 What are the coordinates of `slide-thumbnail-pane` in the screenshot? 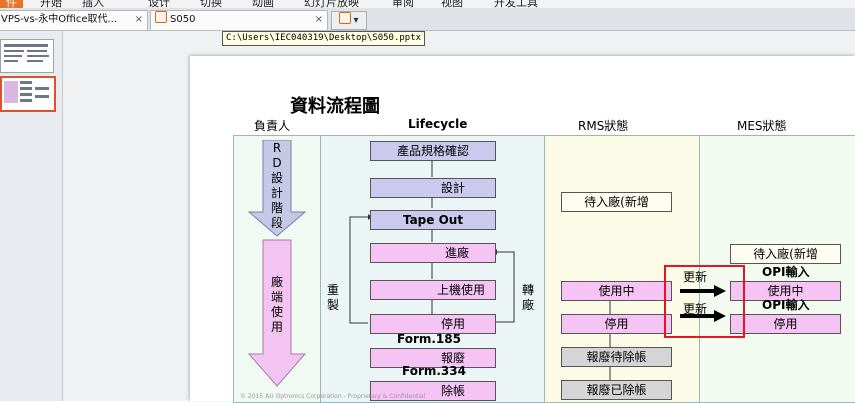 It's located at (31, 216).